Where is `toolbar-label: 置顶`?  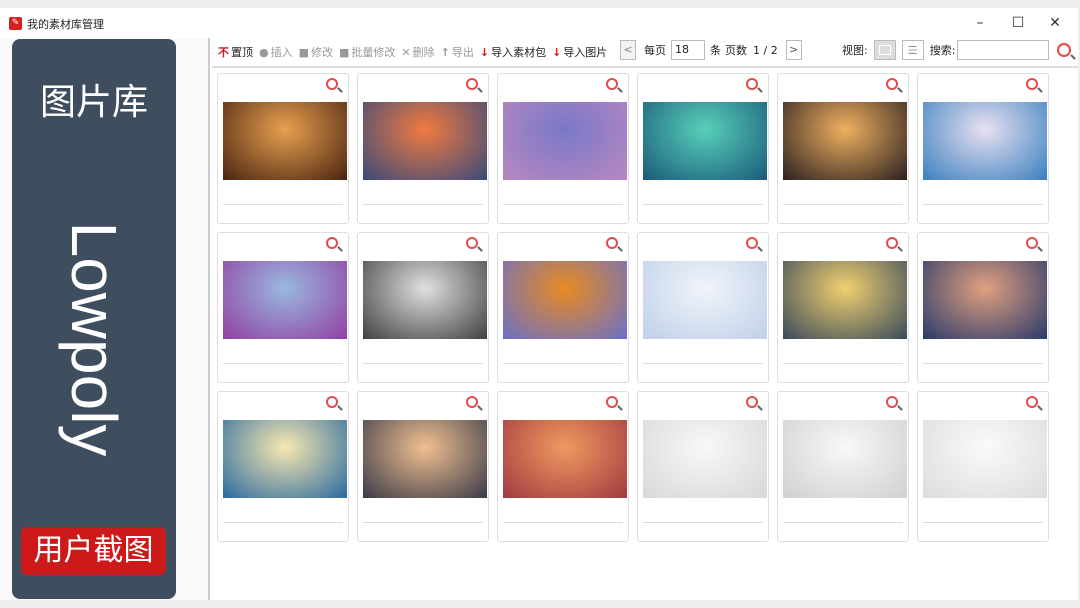
toolbar-label: 置顶 is located at coordinates (242, 52).